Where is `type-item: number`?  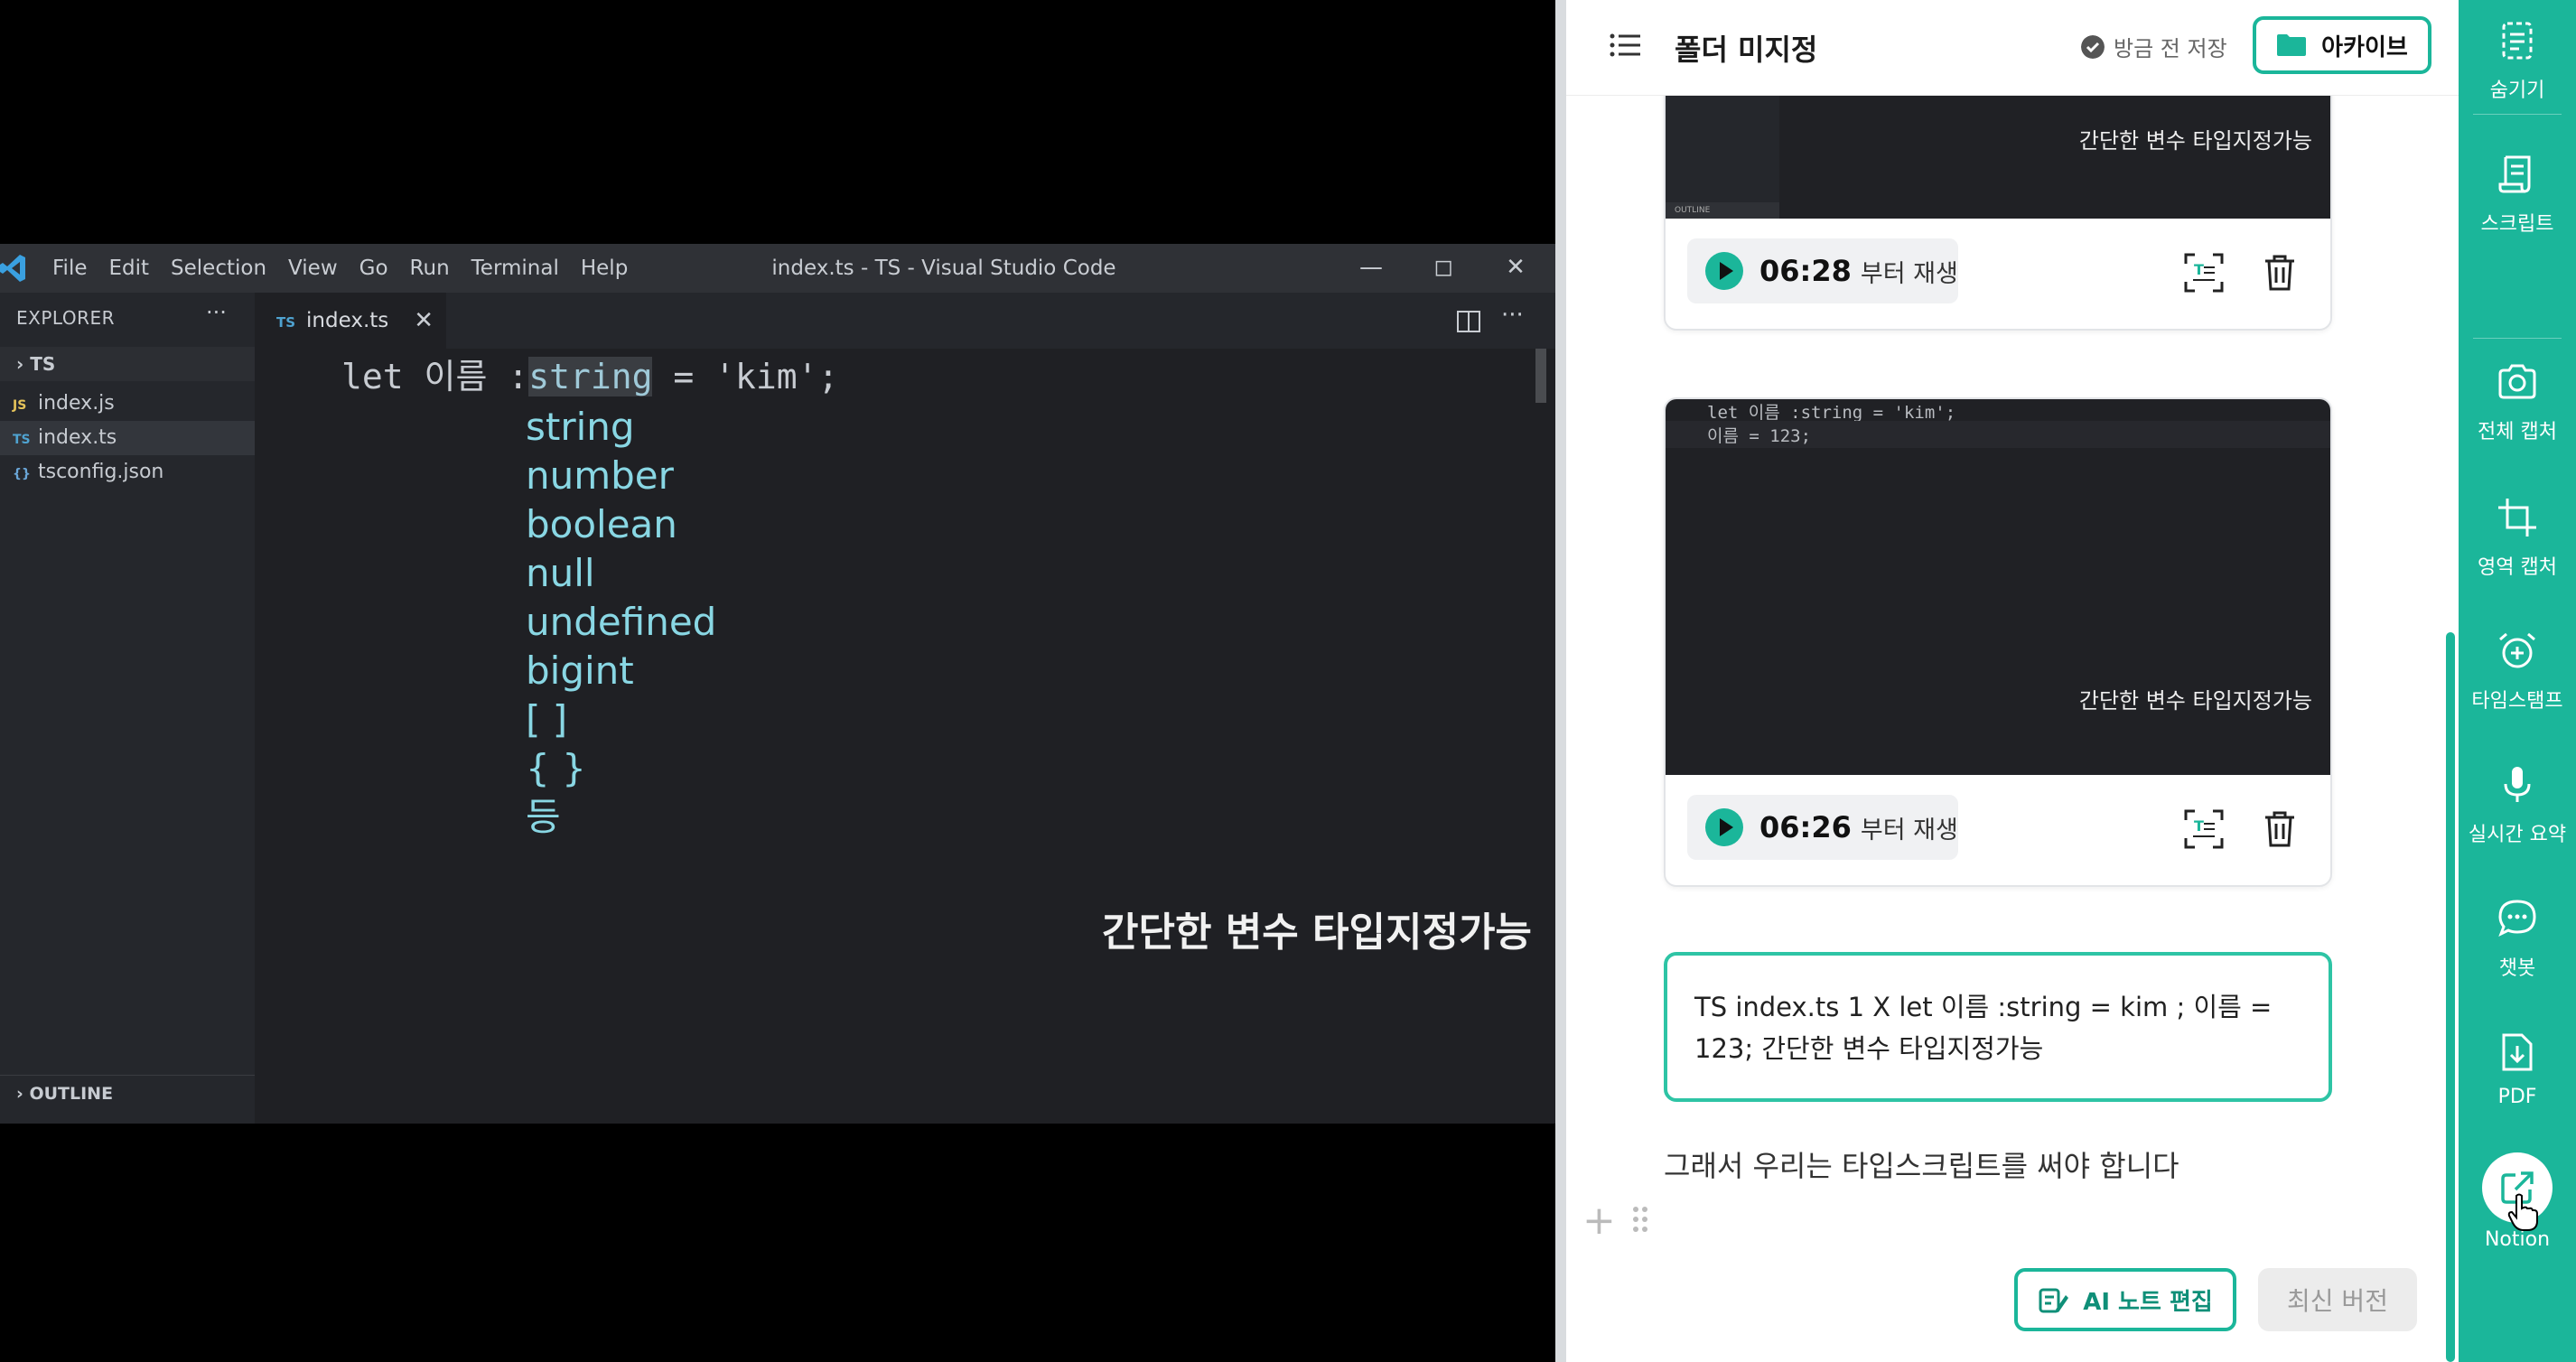
type-item: number is located at coordinates (600, 475).